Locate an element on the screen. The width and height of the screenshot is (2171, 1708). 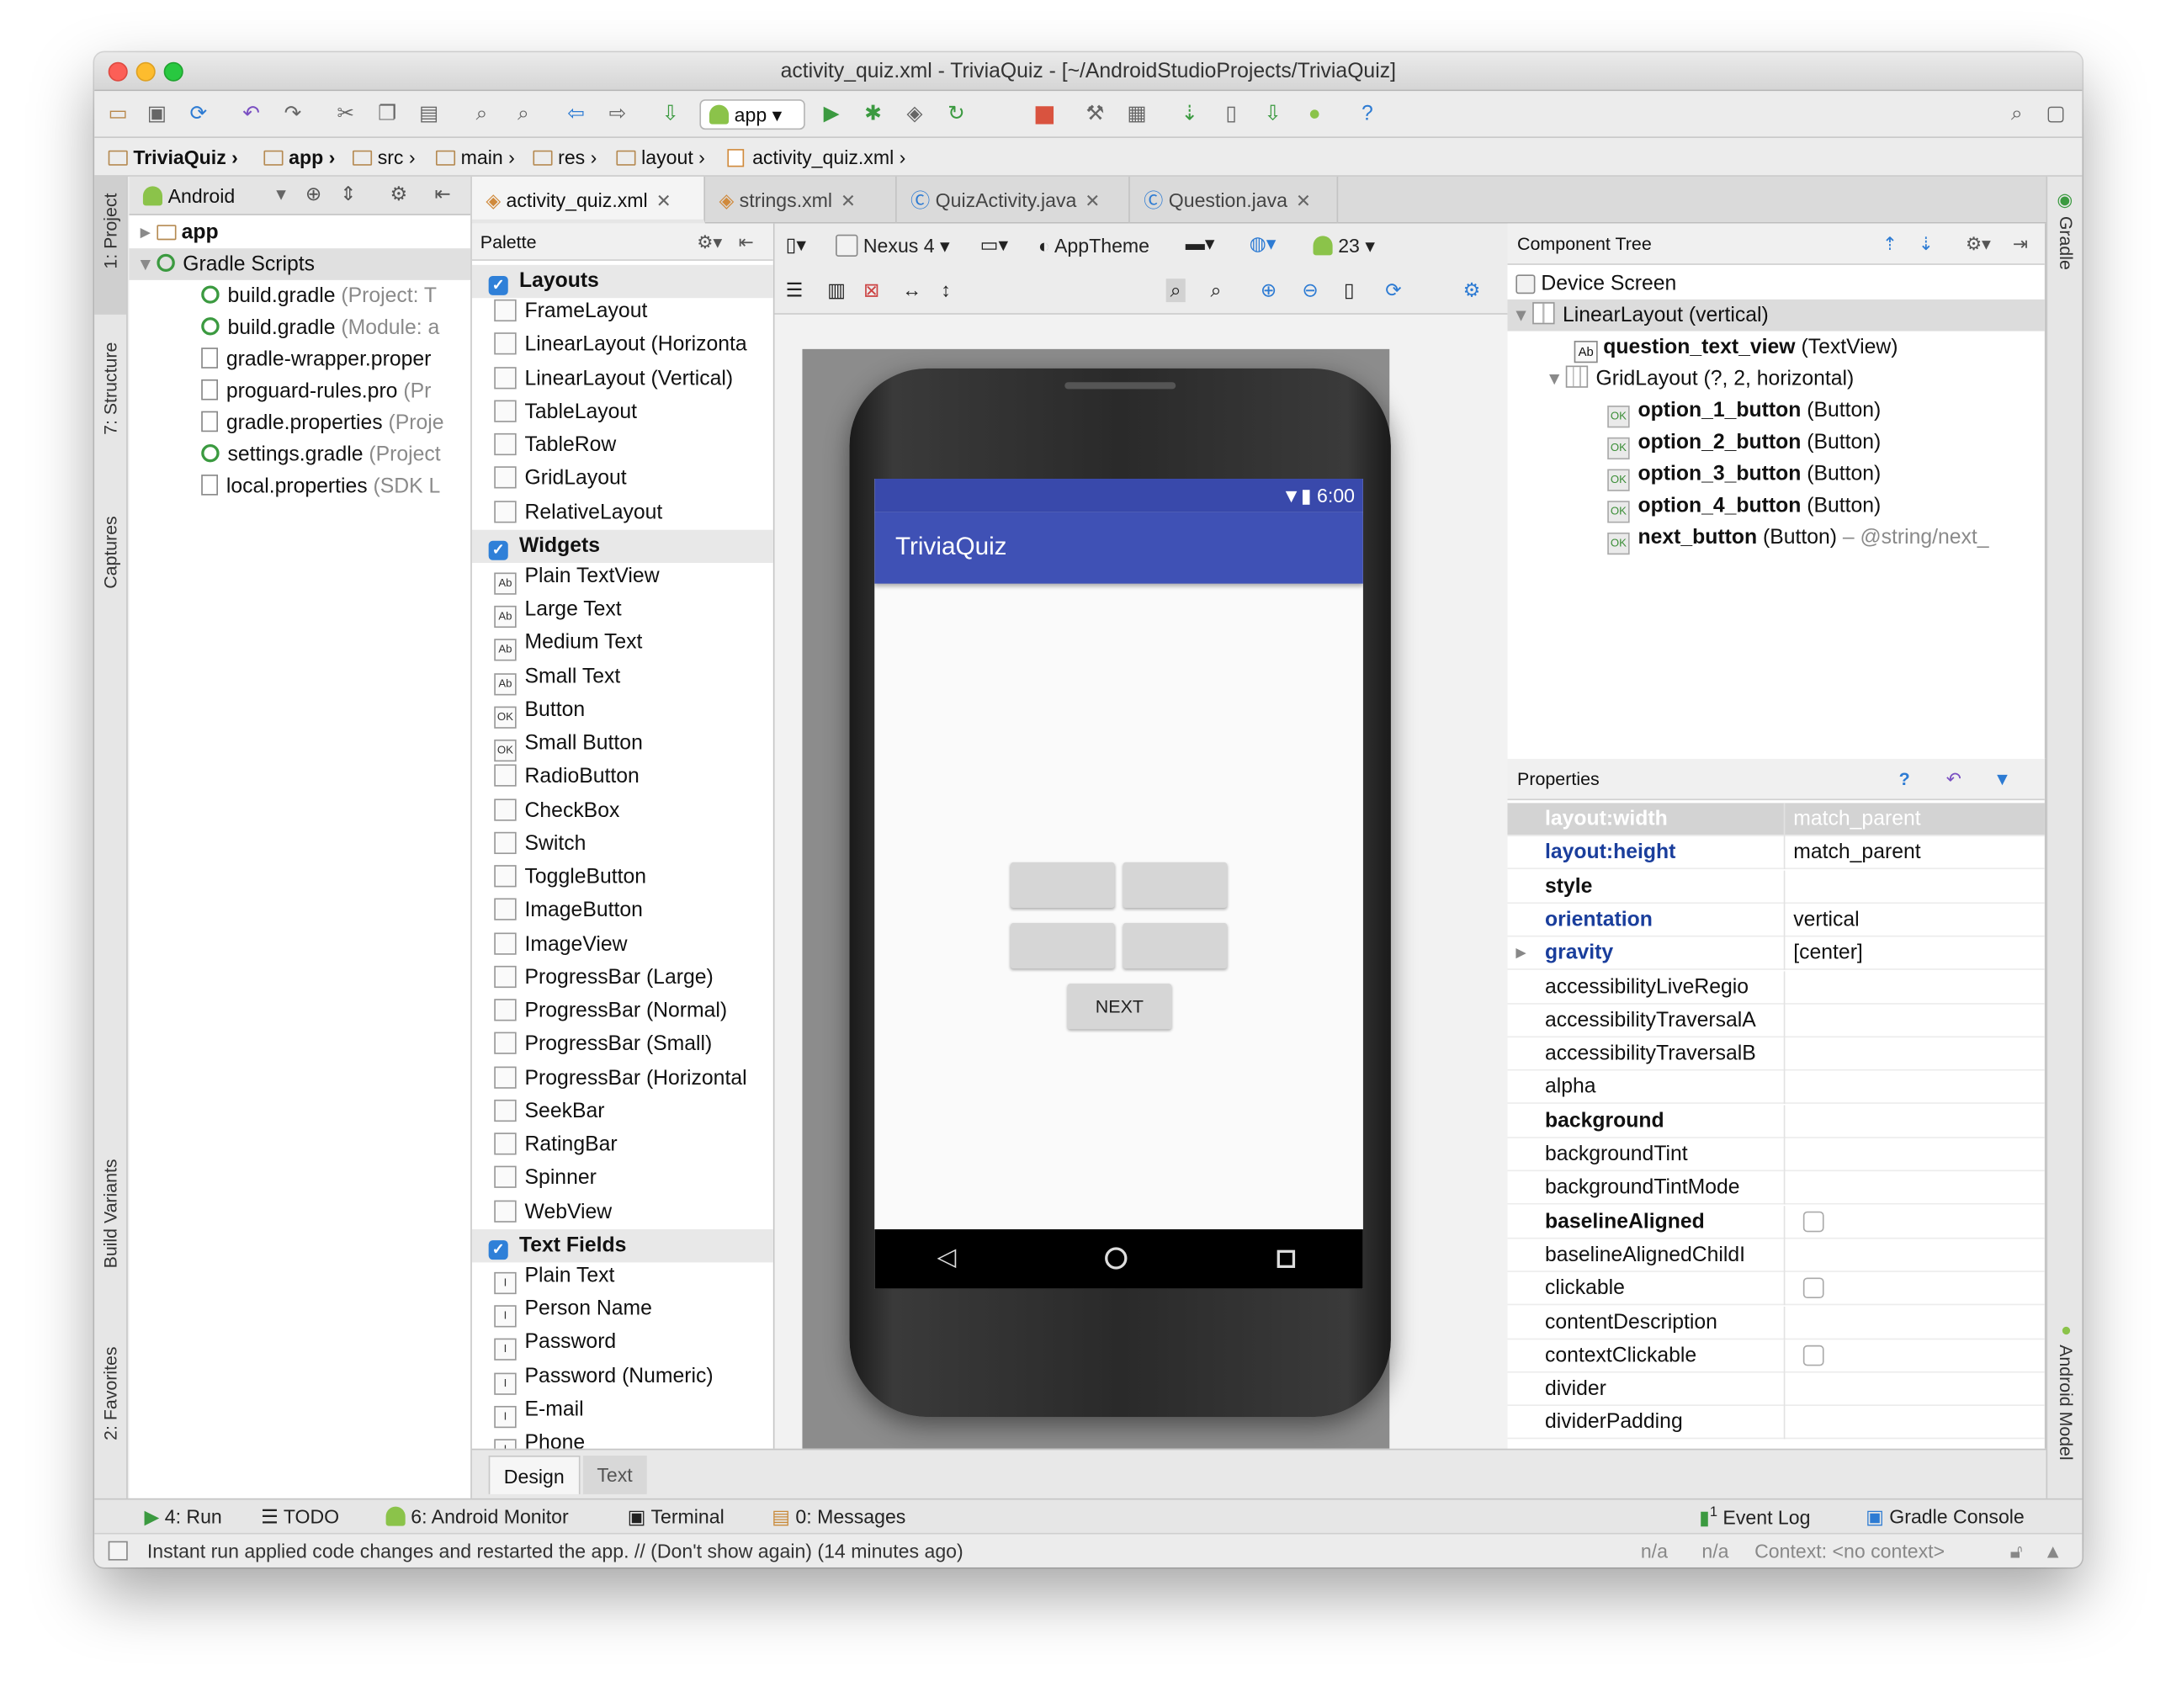
zoom-in-icon: ⊕ is located at coordinates (1269, 290).